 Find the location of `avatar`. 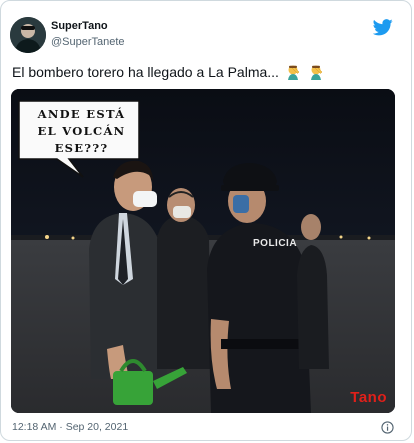

avatar is located at coordinates (28, 35).